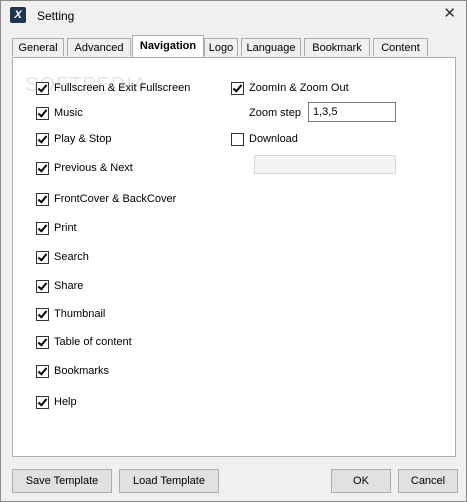 This screenshot has width=467, height=502. What do you see at coordinates (18, 15) in the screenshot?
I see `app-icon: X` at bounding box center [18, 15].